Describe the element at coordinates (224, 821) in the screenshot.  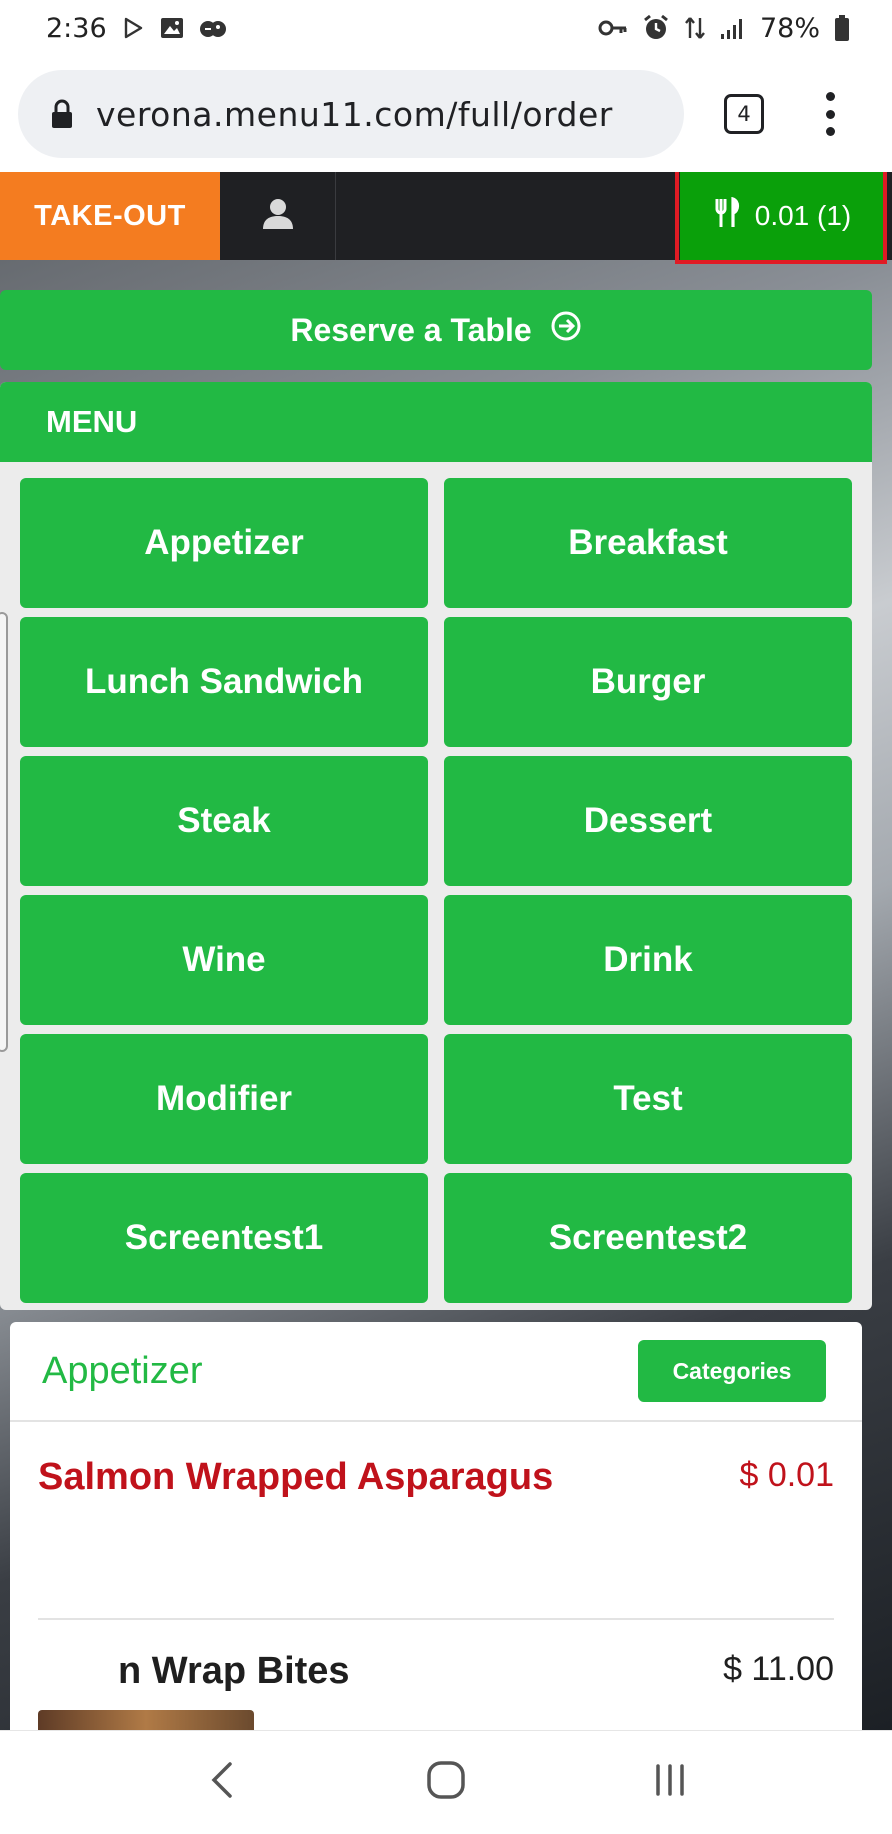
I see `menu-category-button: Steak` at that location.